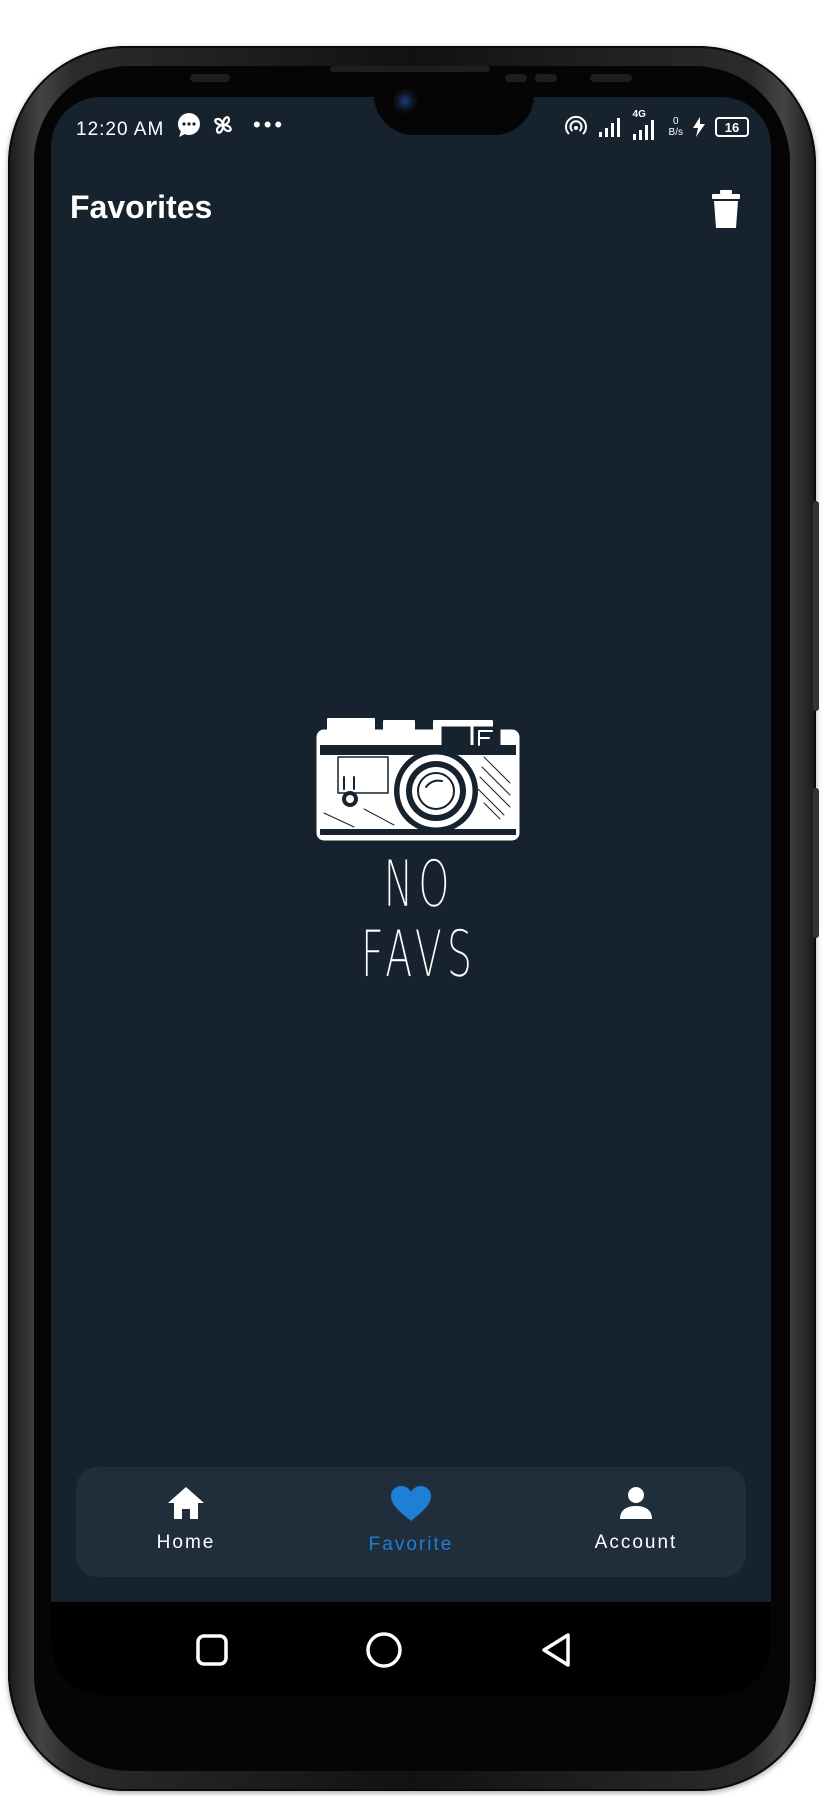 Image resolution: width=824 pixels, height=1796 pixels. What do you see at coordinates (732, 127) in the screenshot?
I see `battery-icon: 16` at bounding box center [732, 127].